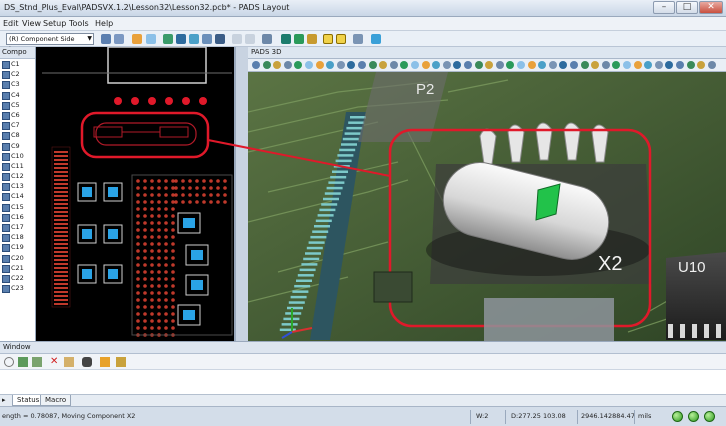 The height and width of the screenshot is (426, 726). I want to click on component-list-item: C2, so click(17, 74).